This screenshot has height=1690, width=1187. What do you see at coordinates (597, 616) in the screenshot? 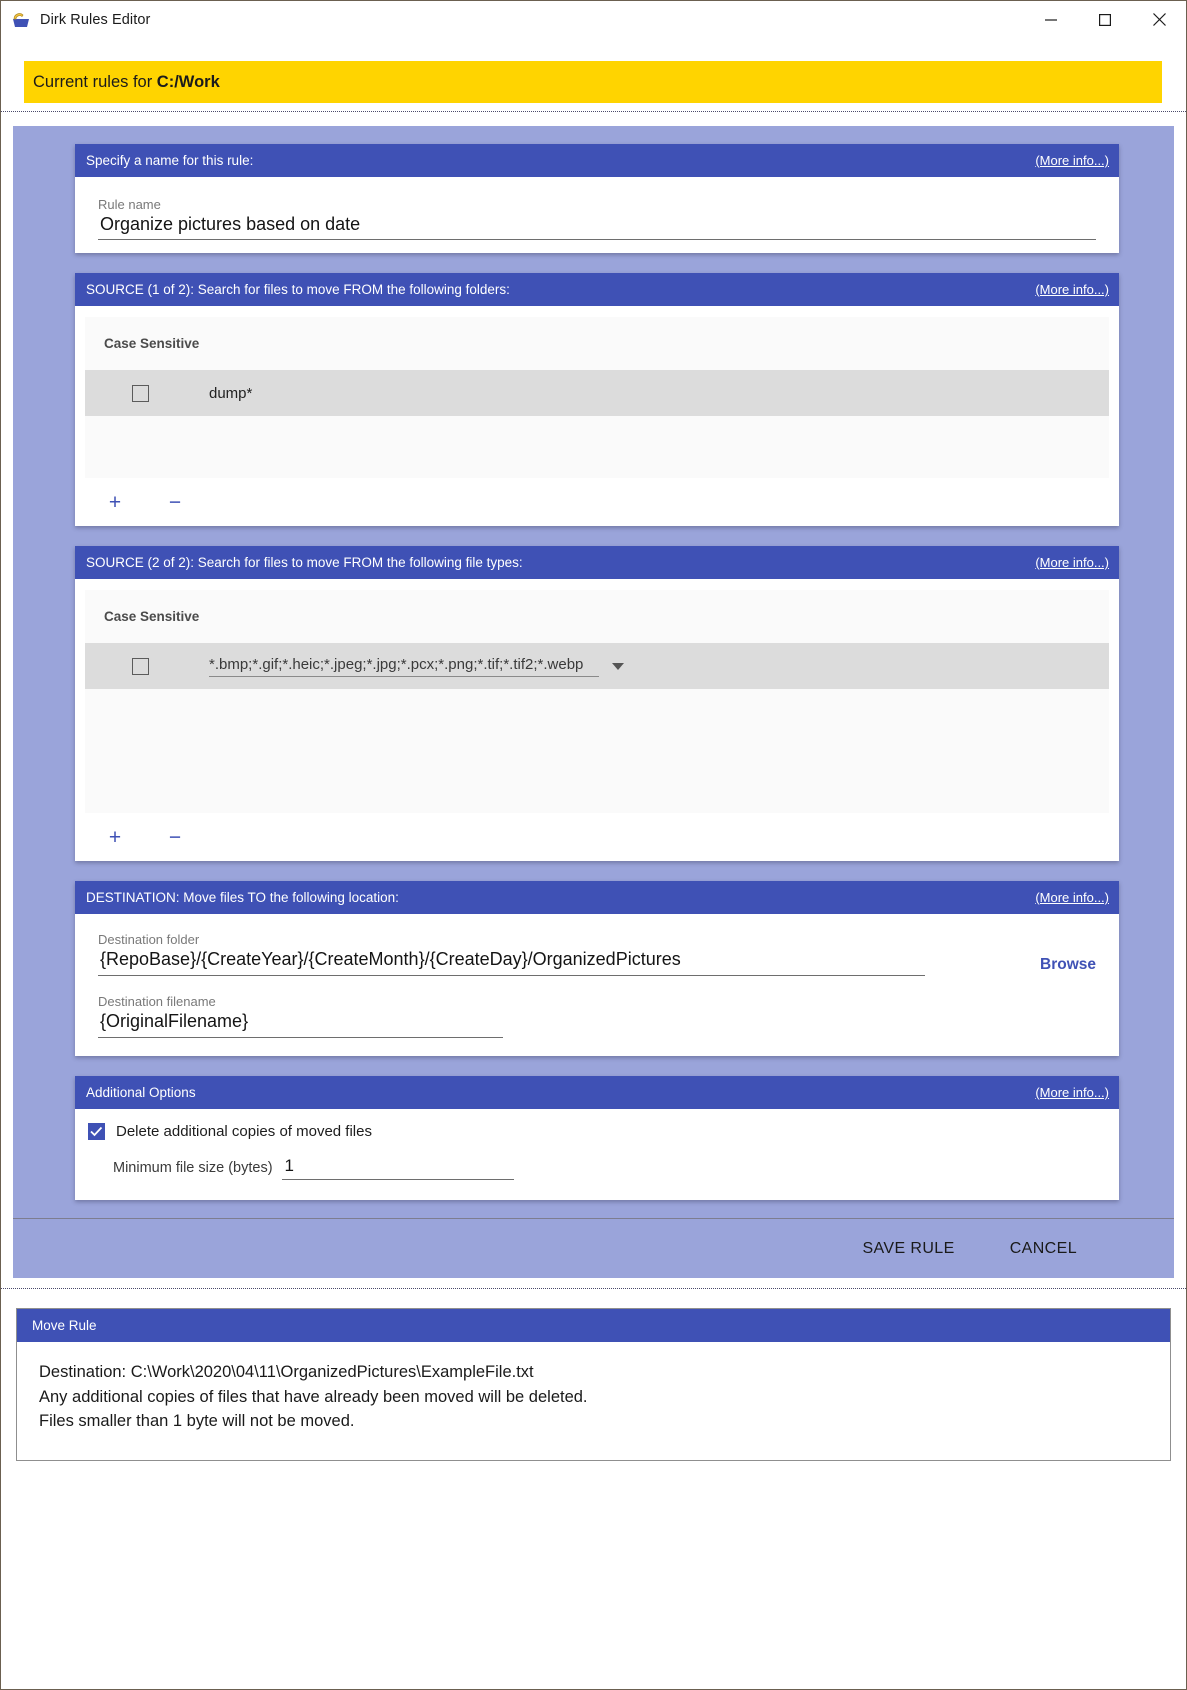
I see `source-filetypes-list-header: Case Sensitive` at bounding box center [597, 616].